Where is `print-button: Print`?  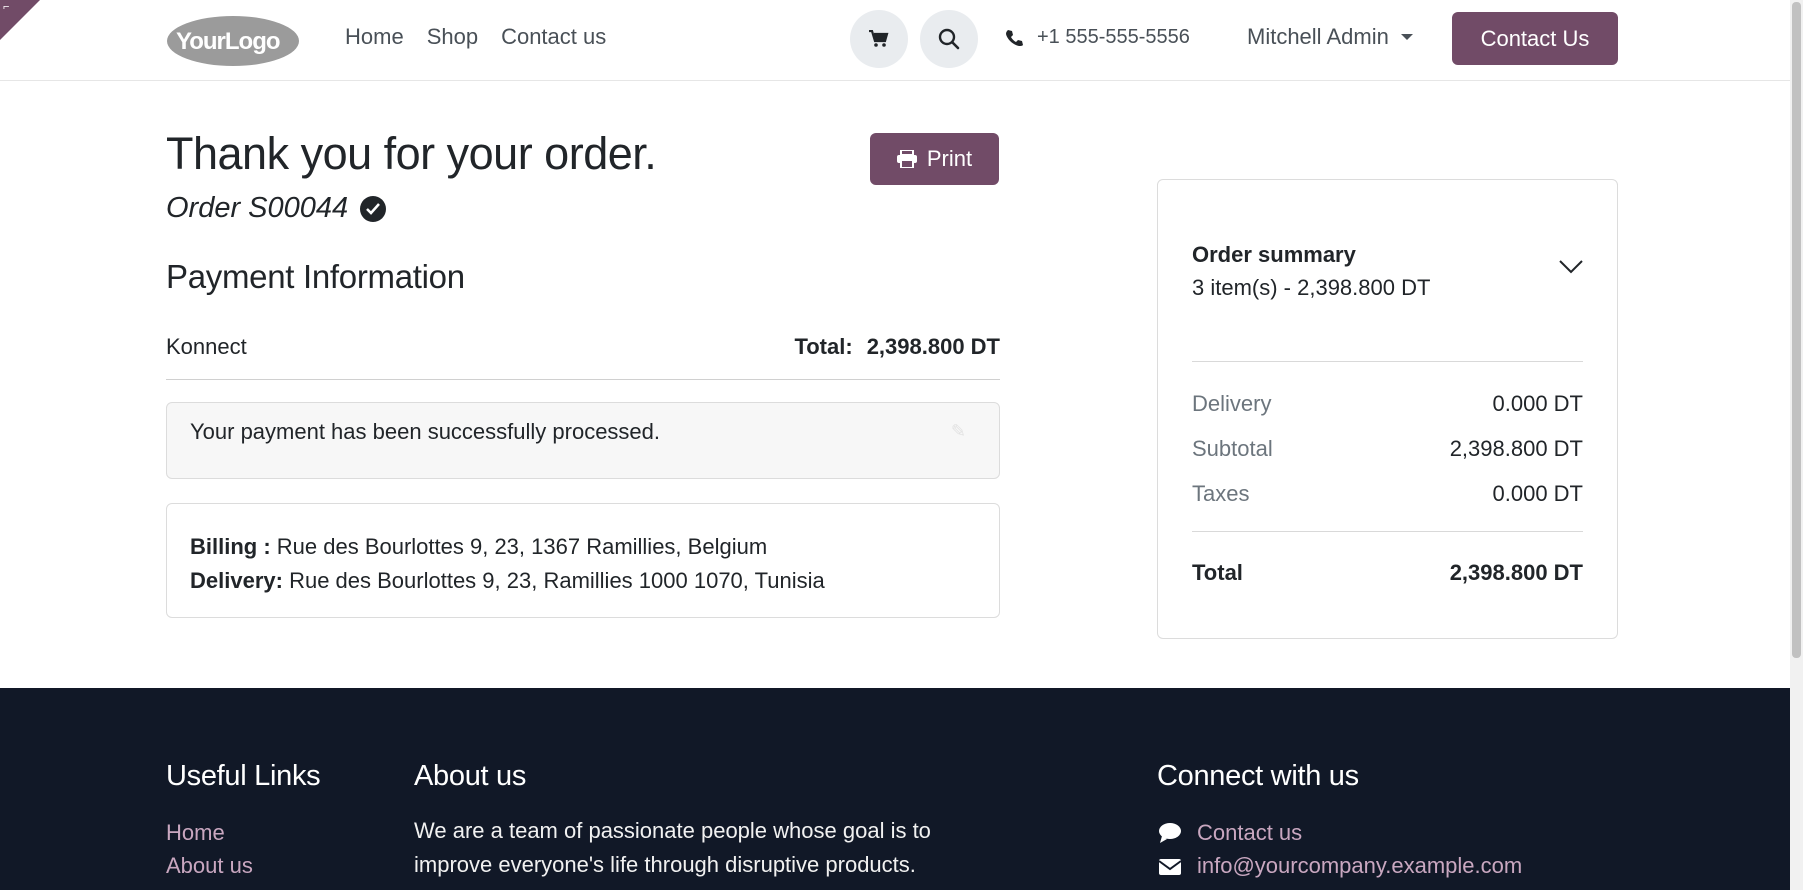 print-button: Print is located at coordinates (934, 159).